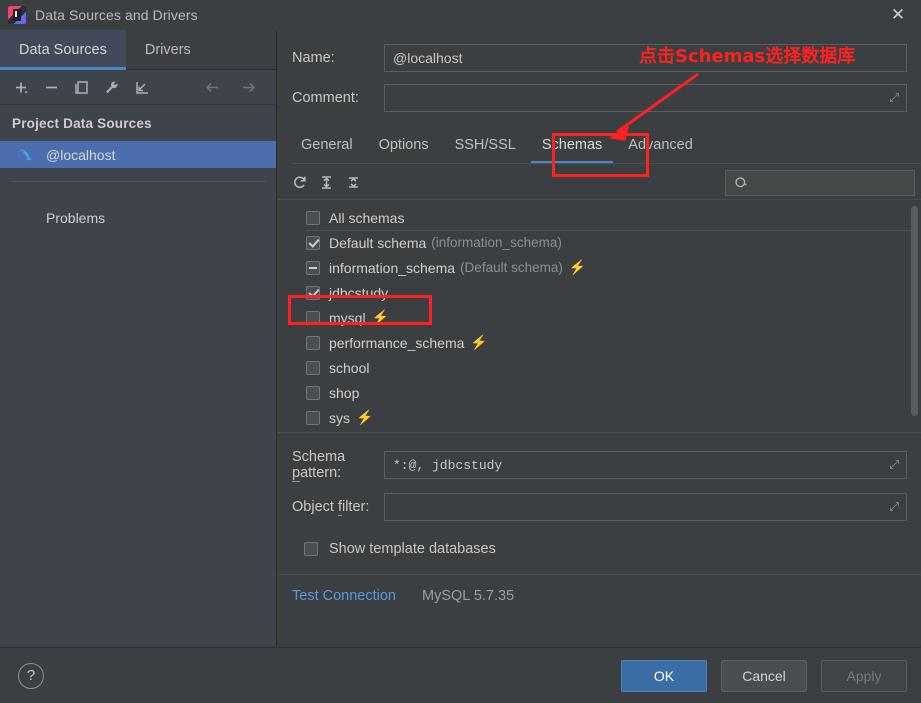 This screenshot has height=703, width=921. I want to click on name-value: @localhost, so click(428, 58).